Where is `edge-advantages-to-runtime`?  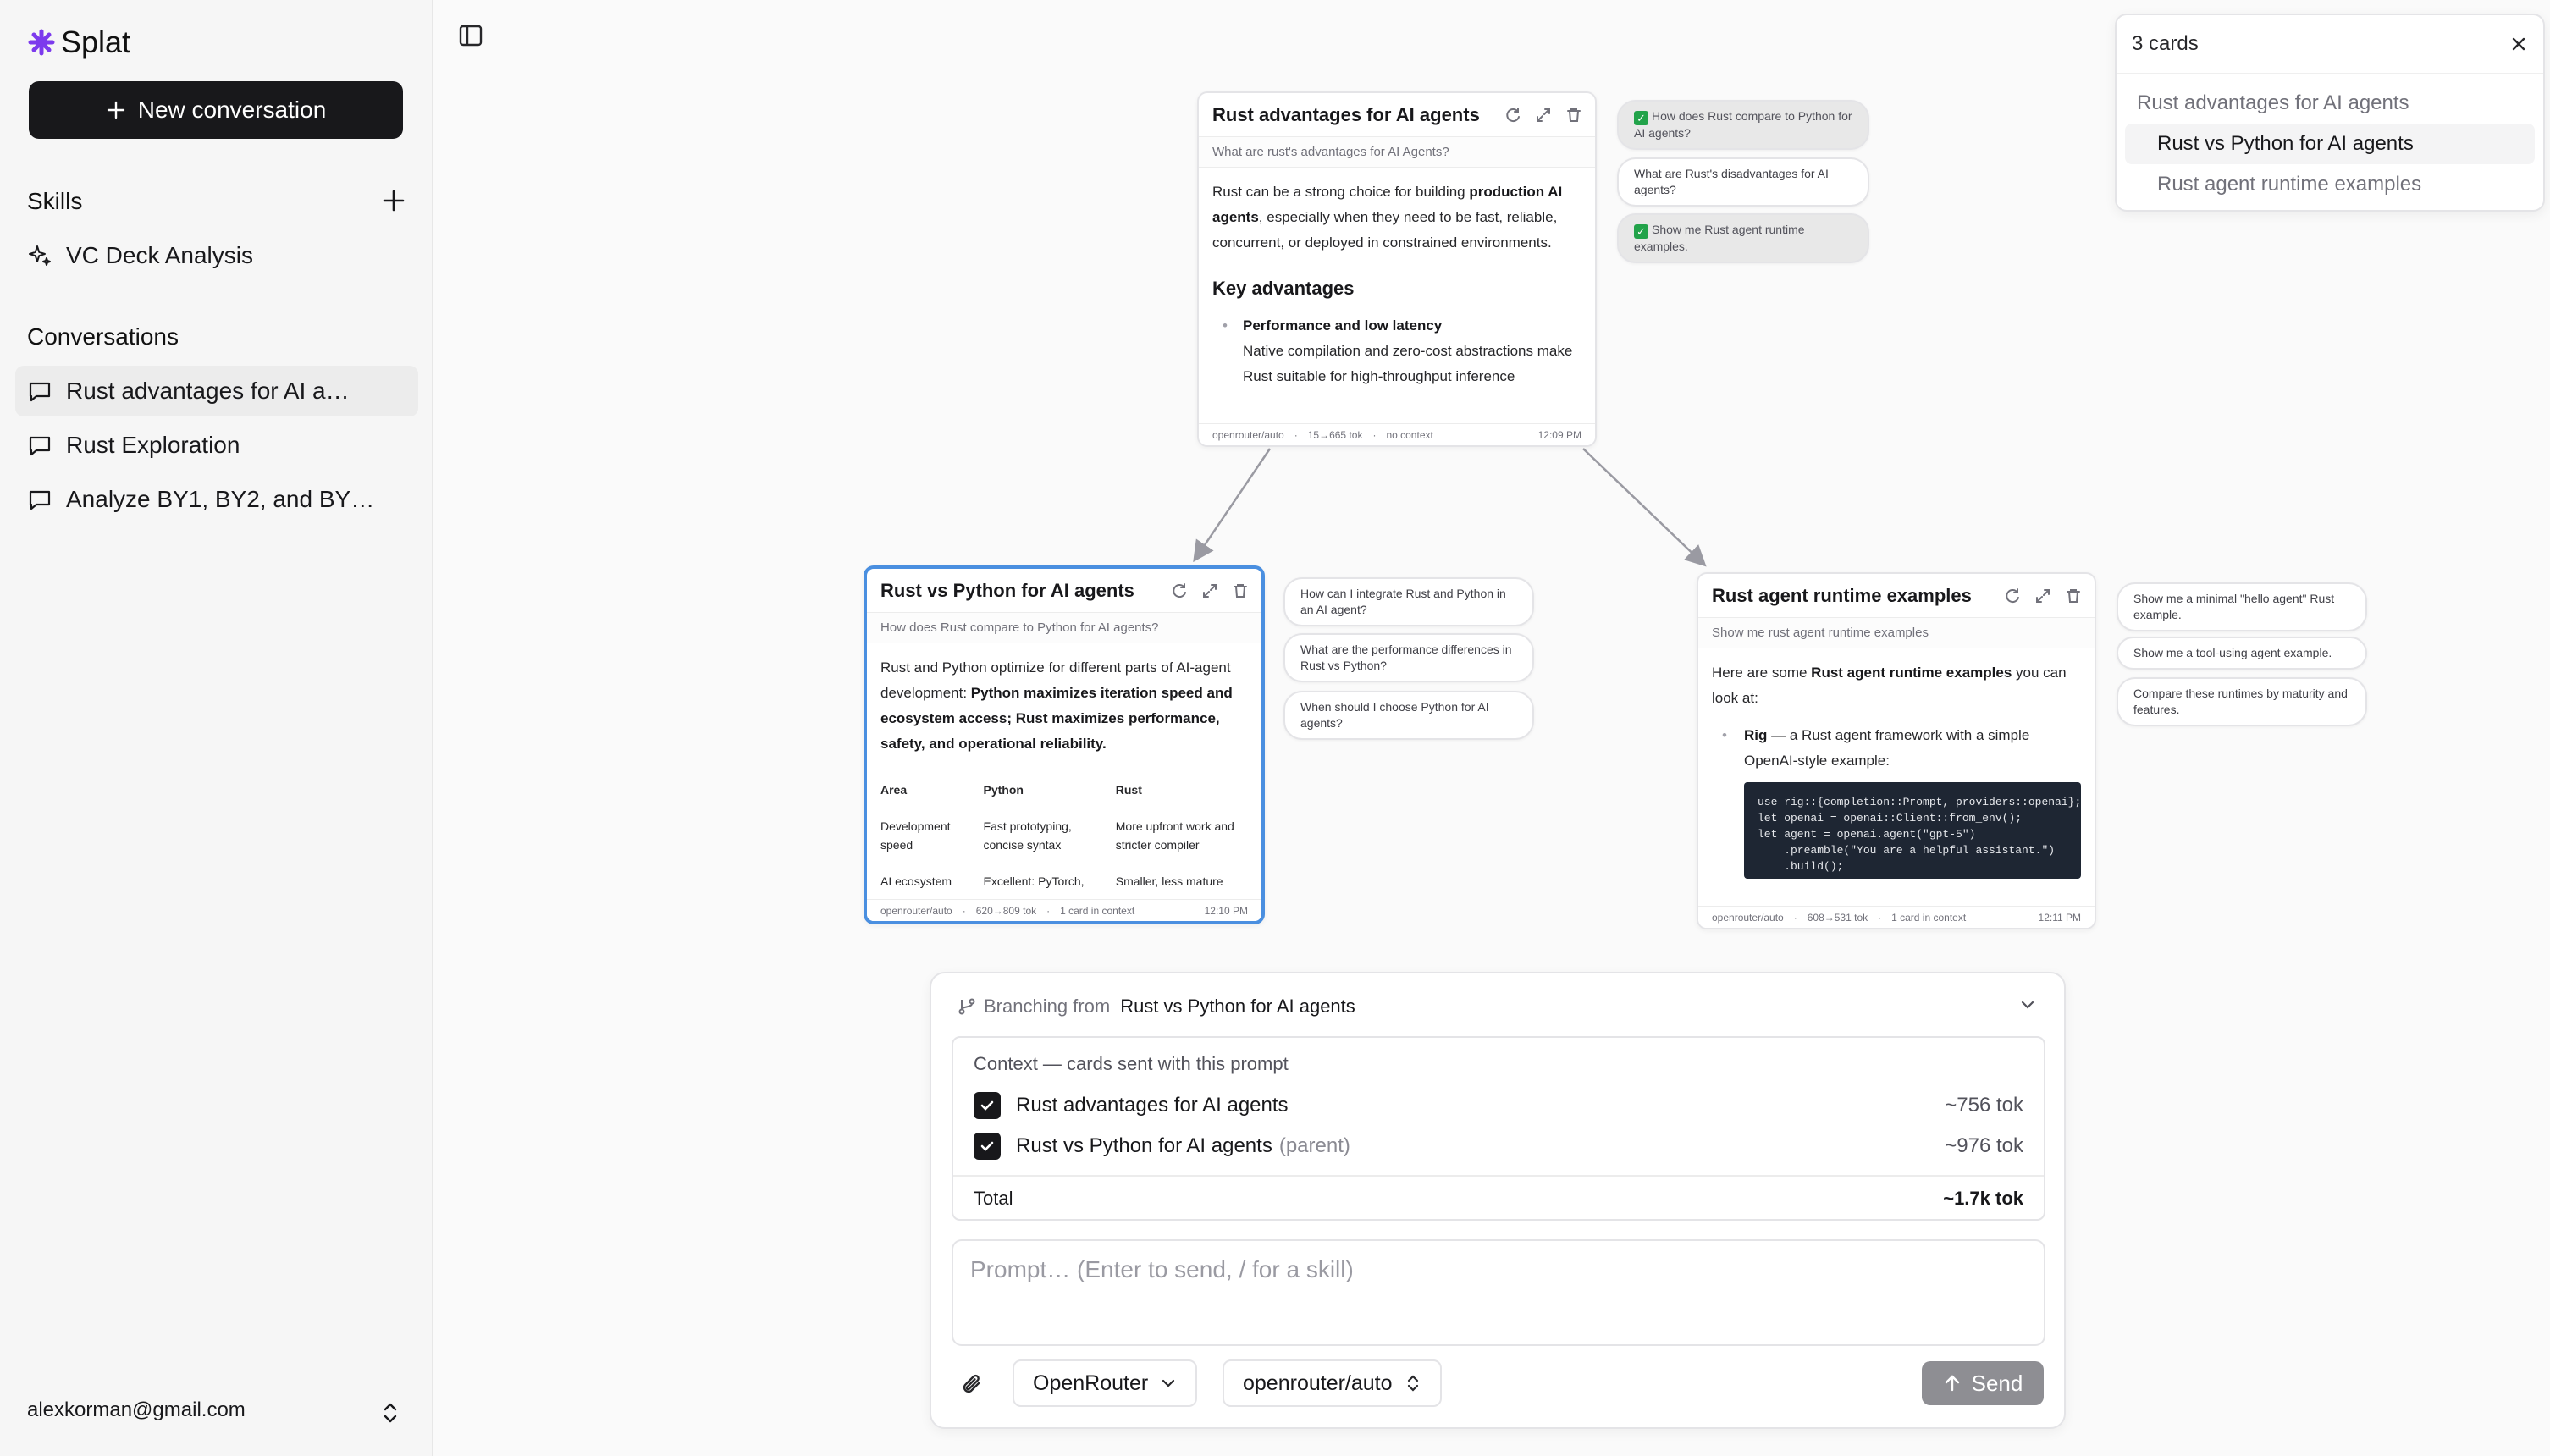
edge-advantages-to-runtime is located at coordinates (1644, 508).